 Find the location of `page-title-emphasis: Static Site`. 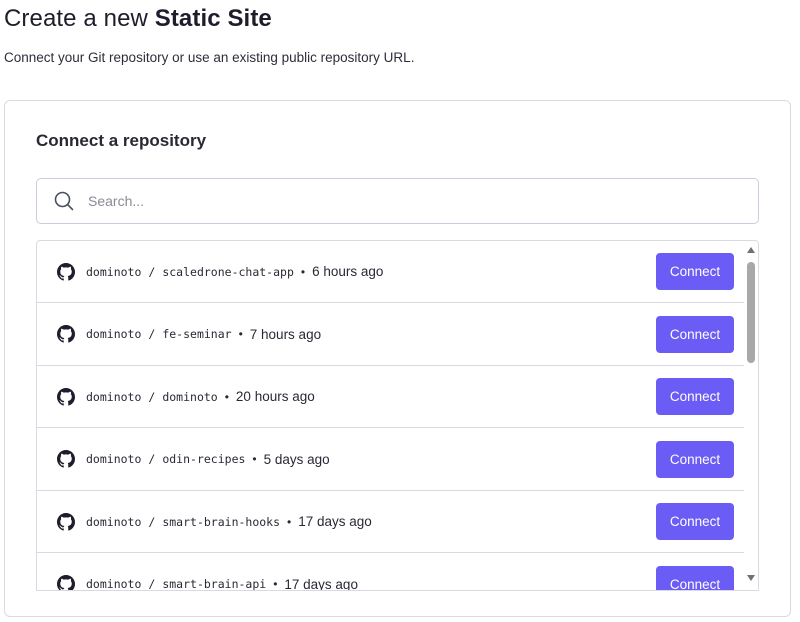

page-title-emphasis: Static Site is located at coordinates (213, 18).